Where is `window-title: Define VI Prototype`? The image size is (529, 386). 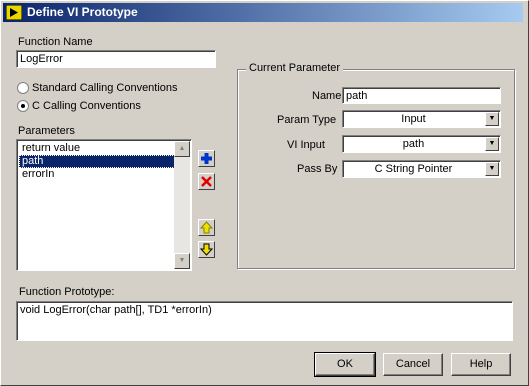
window-title: Define VI Prototype is located at coordinates (82, 12).